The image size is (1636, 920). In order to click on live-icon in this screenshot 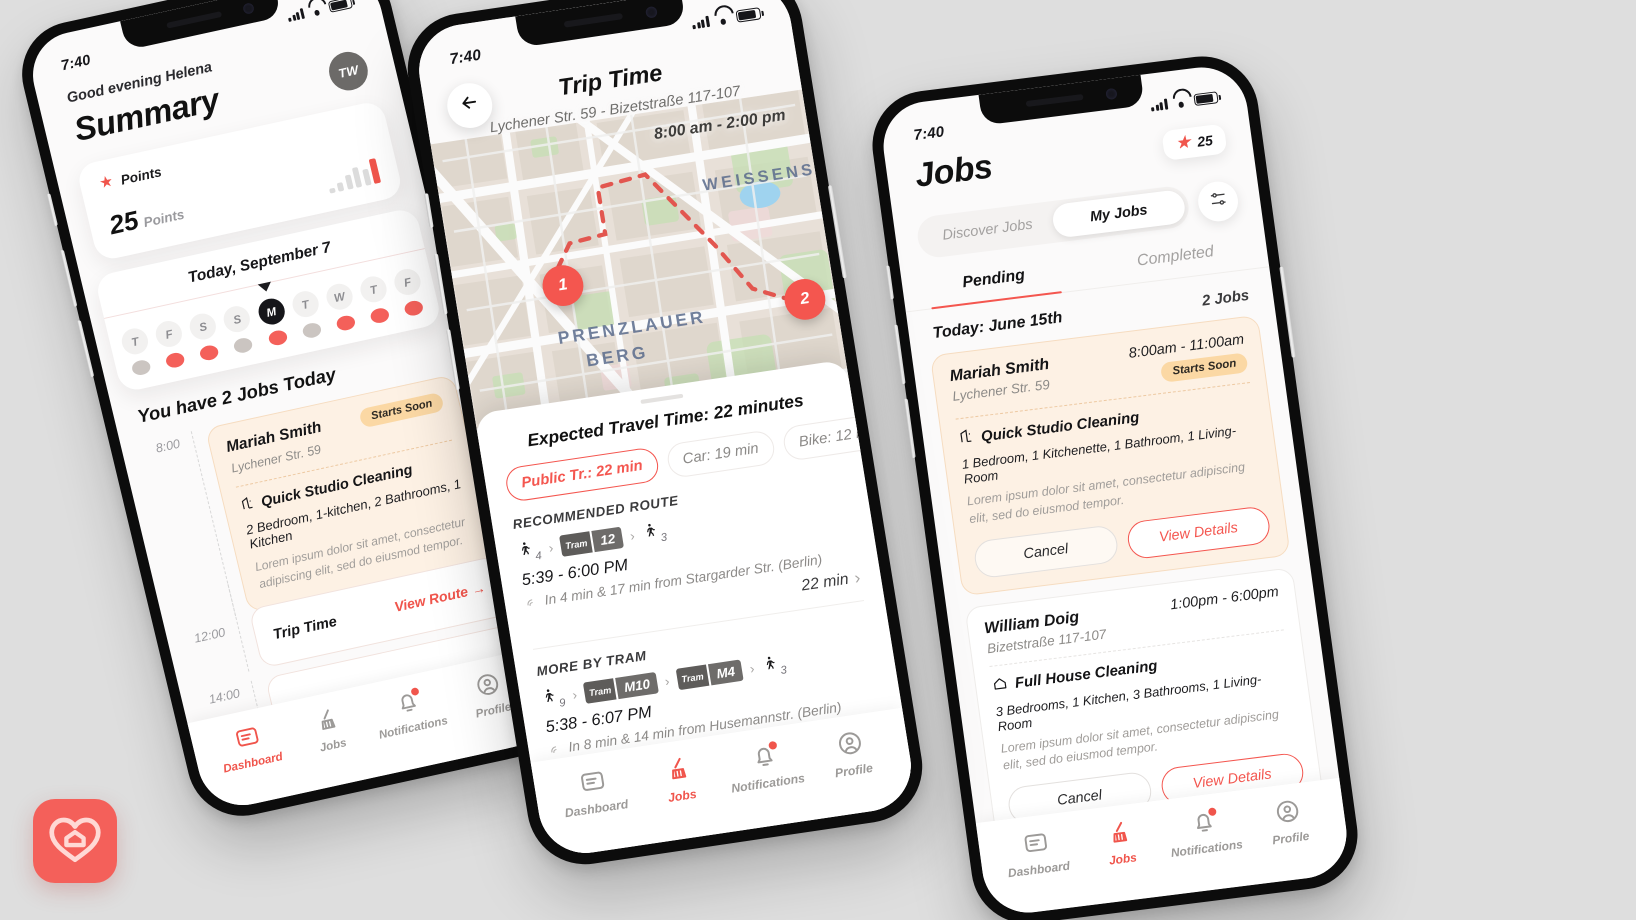, I will do `click(555, 749)`.